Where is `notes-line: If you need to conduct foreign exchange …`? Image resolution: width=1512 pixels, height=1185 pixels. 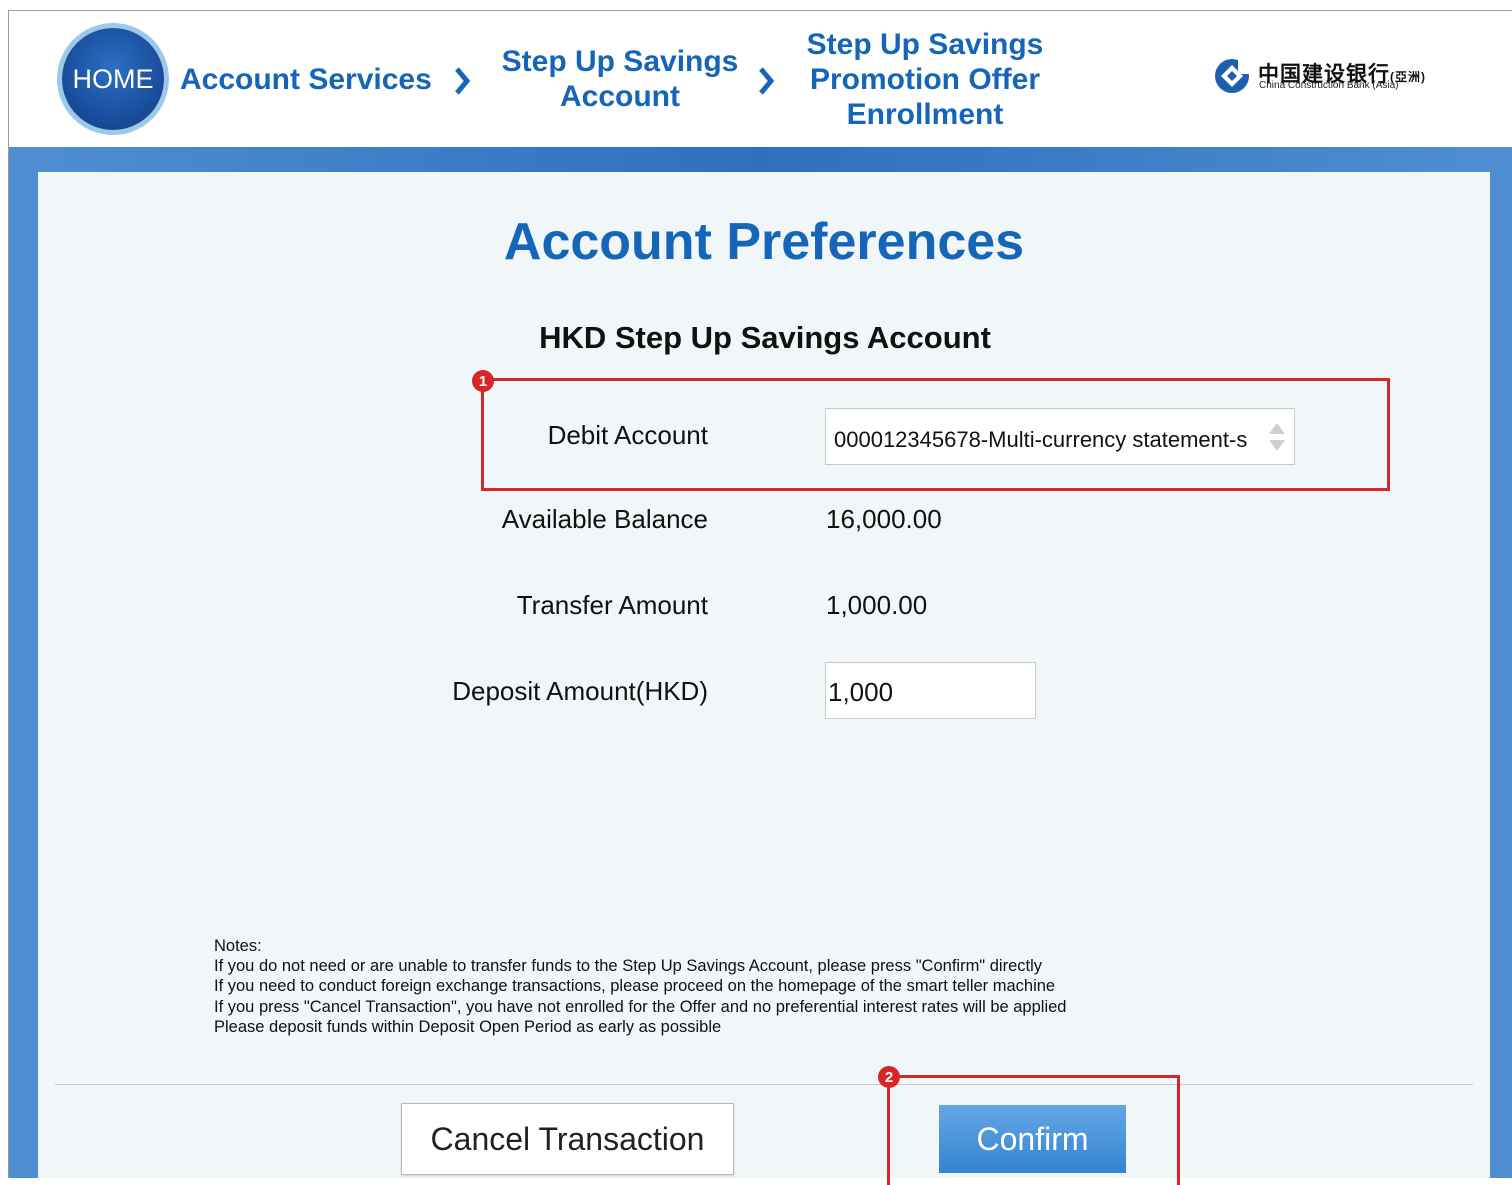
notes-line: If you need to conduct foreign exchange … is located at coordinates (635, 986).